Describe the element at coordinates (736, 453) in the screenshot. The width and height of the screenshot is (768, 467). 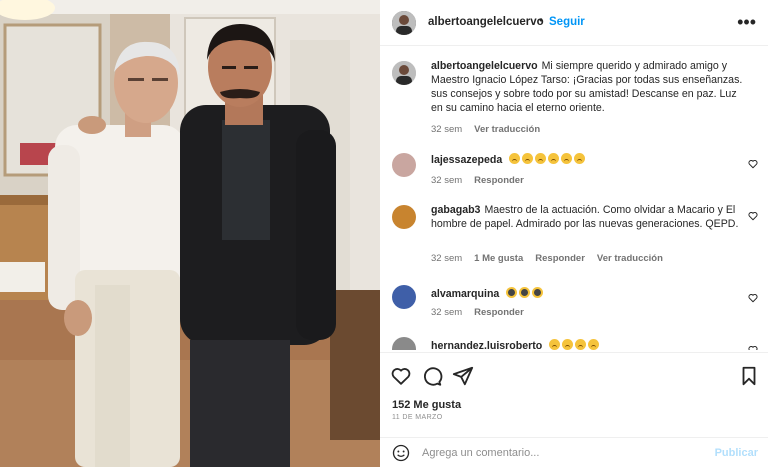
I see `publish-button: Publicar` at that location.